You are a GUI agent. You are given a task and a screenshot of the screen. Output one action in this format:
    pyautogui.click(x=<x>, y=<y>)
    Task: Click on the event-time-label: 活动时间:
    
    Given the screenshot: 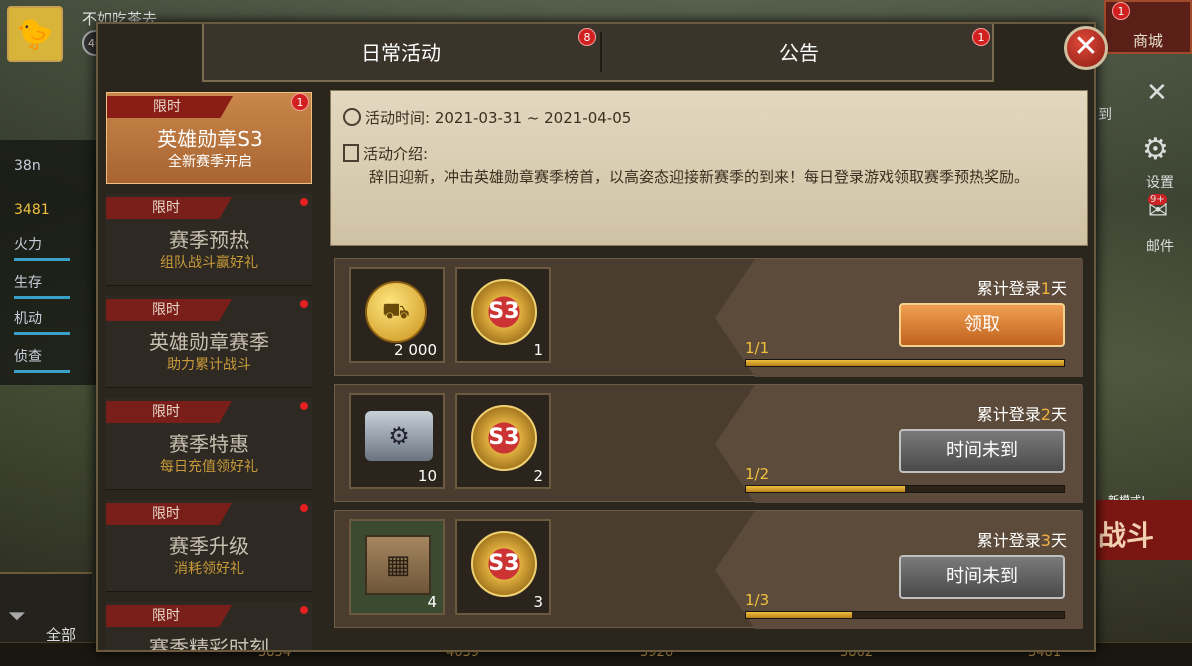 What is the action you would take?
    pyautogui.click(x=398, y=118)
    